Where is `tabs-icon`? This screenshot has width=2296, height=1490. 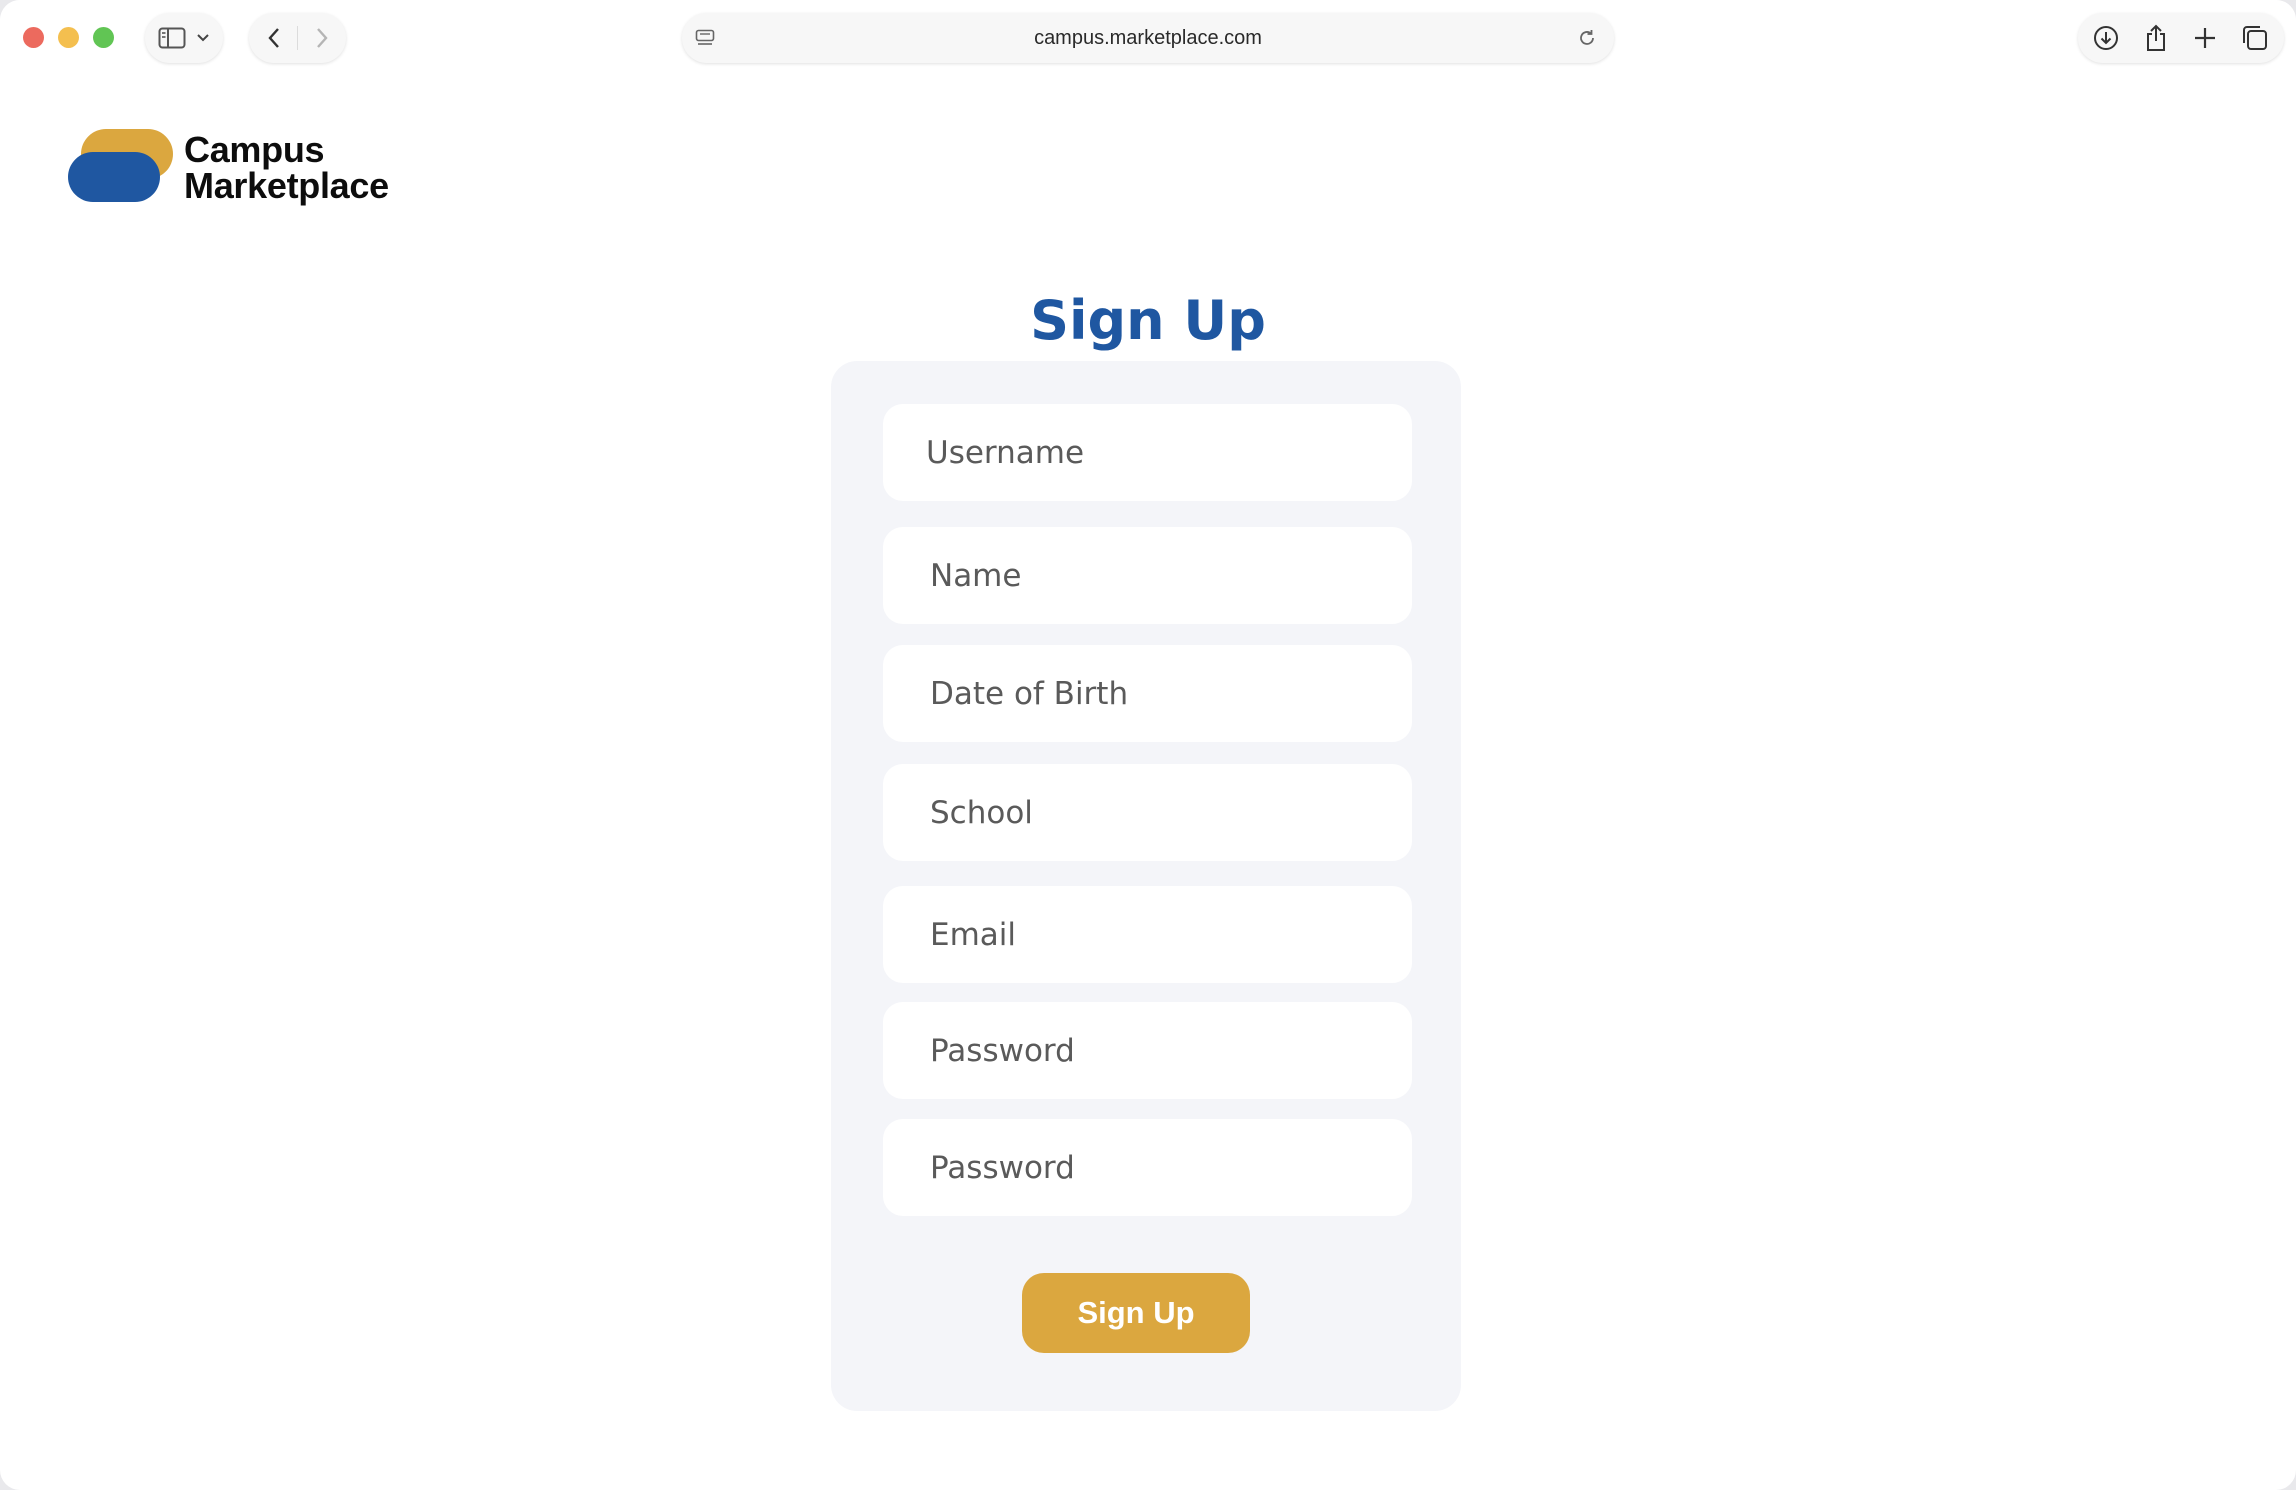
tabs-icon is located at coordinates (2255, 38).